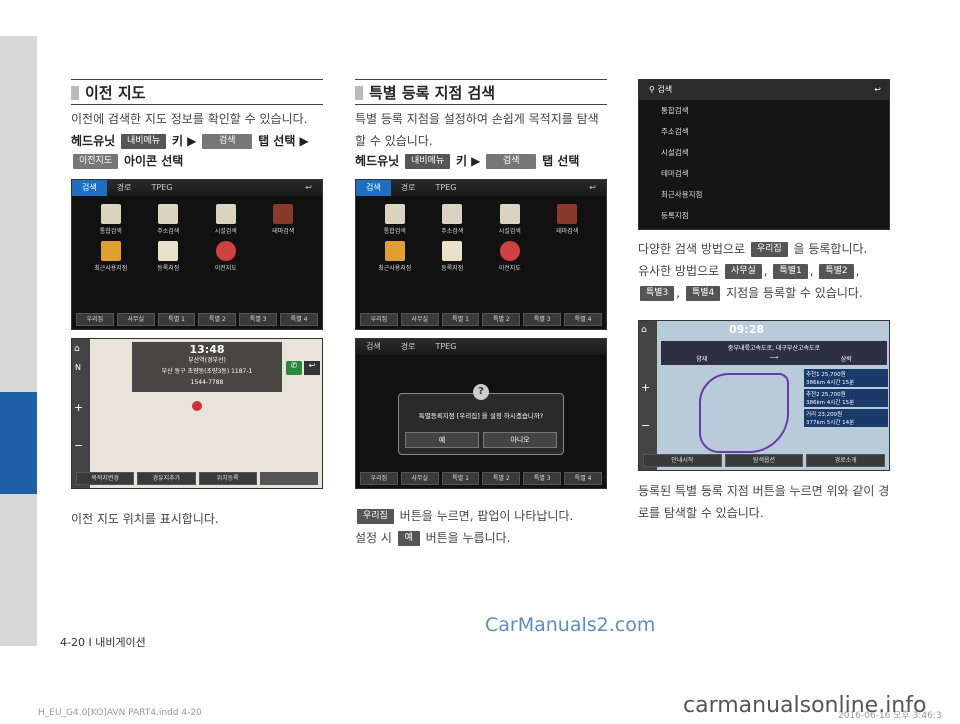 This screenshot has width=960, height=724. What do you see at coordinates (153, 161) in the screenshot?
I see `icon-select-text: 아이콘 선택` at bounding box center [153, 161].